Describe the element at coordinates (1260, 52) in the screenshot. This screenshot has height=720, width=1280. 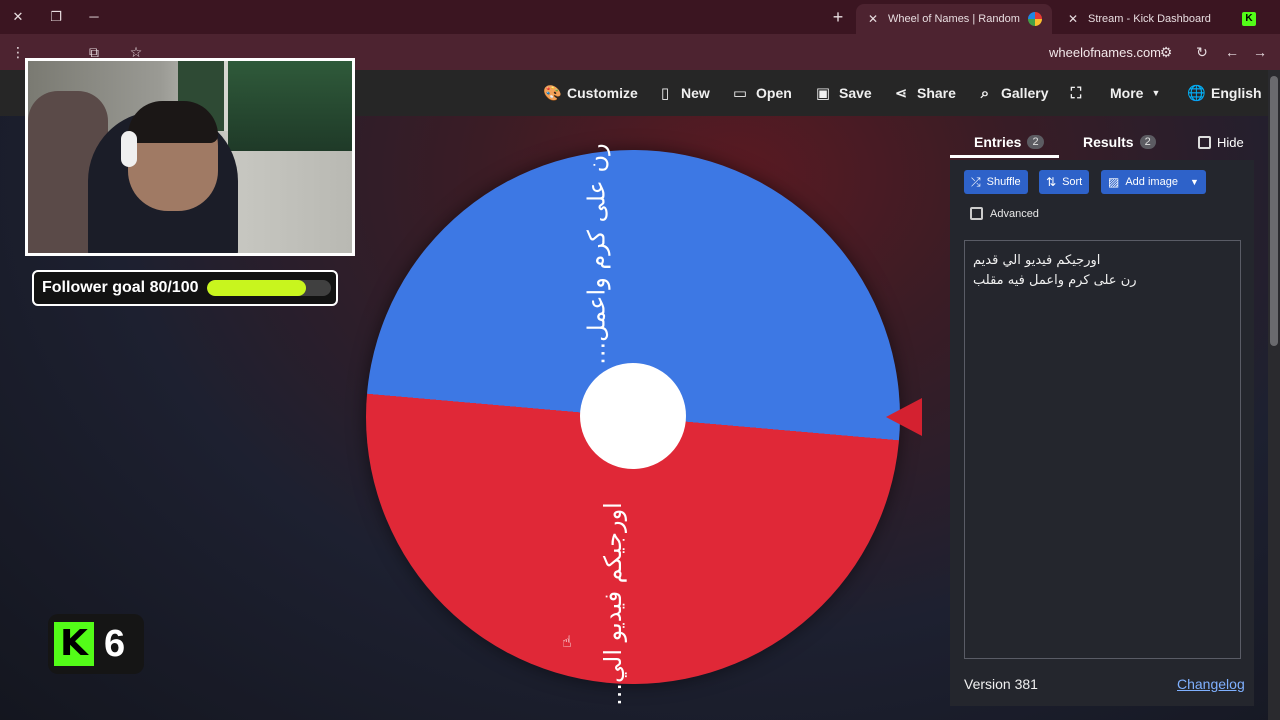
I see `forward-arrow-icon: →` at that location.